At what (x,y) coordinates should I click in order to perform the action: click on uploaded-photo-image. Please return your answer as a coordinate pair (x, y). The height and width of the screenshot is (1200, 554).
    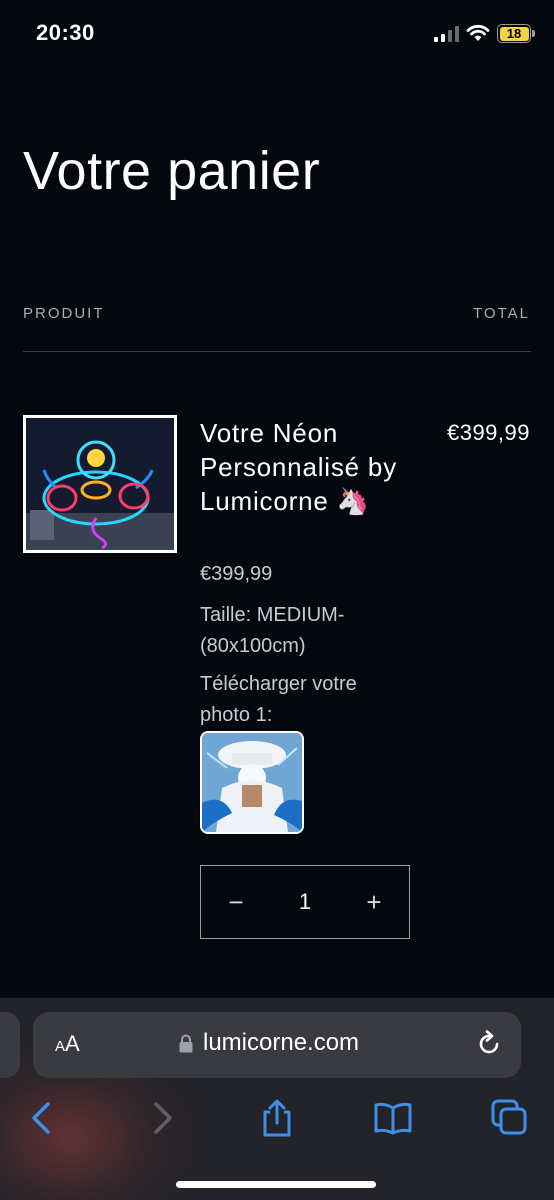
    Looking at the image, I should click on (252, 782).